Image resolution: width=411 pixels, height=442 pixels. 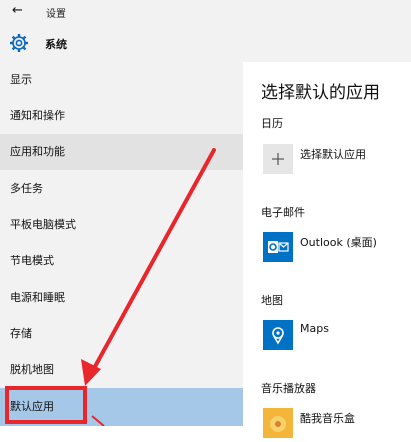 What do you see at coordinates (272, 123) in the screenshot?
I see `calendar-label: 日历` at bounding box center [272, 123].